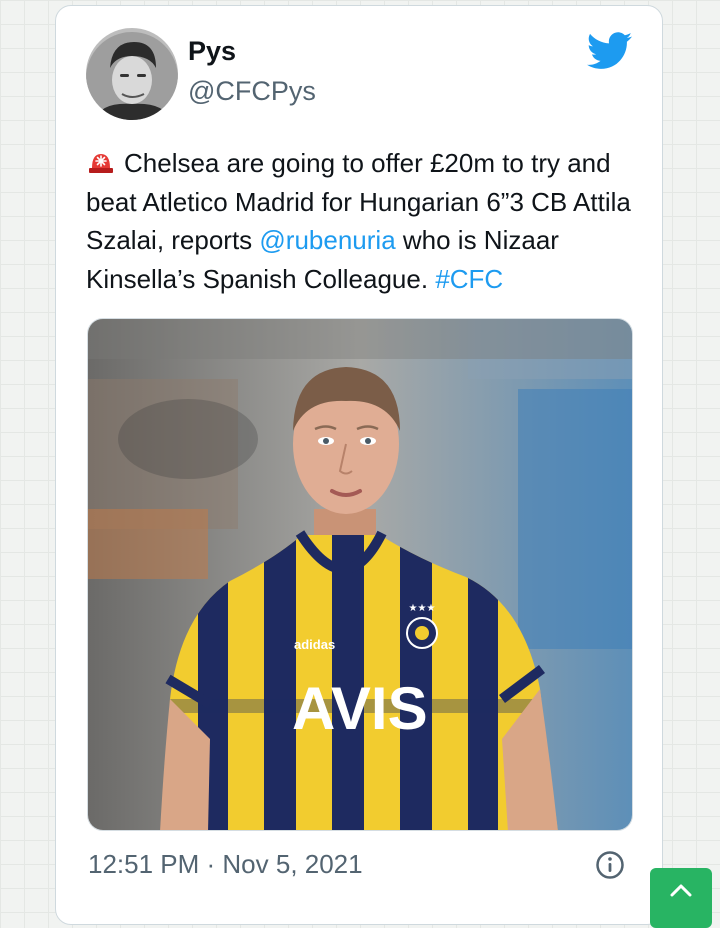 This screenshot has width=720, height=928. What do you see at coordinates (212, 51) in the screenshot?
I see `display-name: Pys` at bounding box center [212, 51].